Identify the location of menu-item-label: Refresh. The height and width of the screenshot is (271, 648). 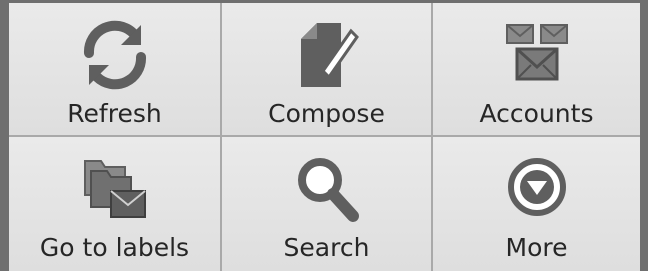
(114, 113).